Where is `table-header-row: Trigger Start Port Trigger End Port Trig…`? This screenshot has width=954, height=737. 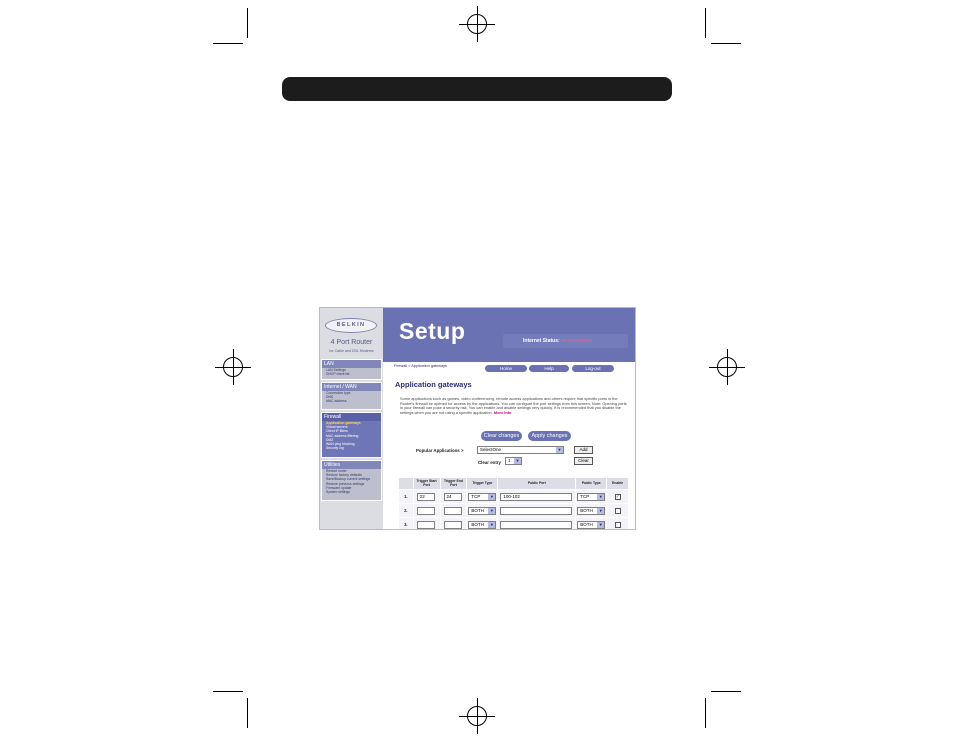
table-header-row: Trigger Start Port Trigger End Port Trig… is located at coordinates (513, 483).